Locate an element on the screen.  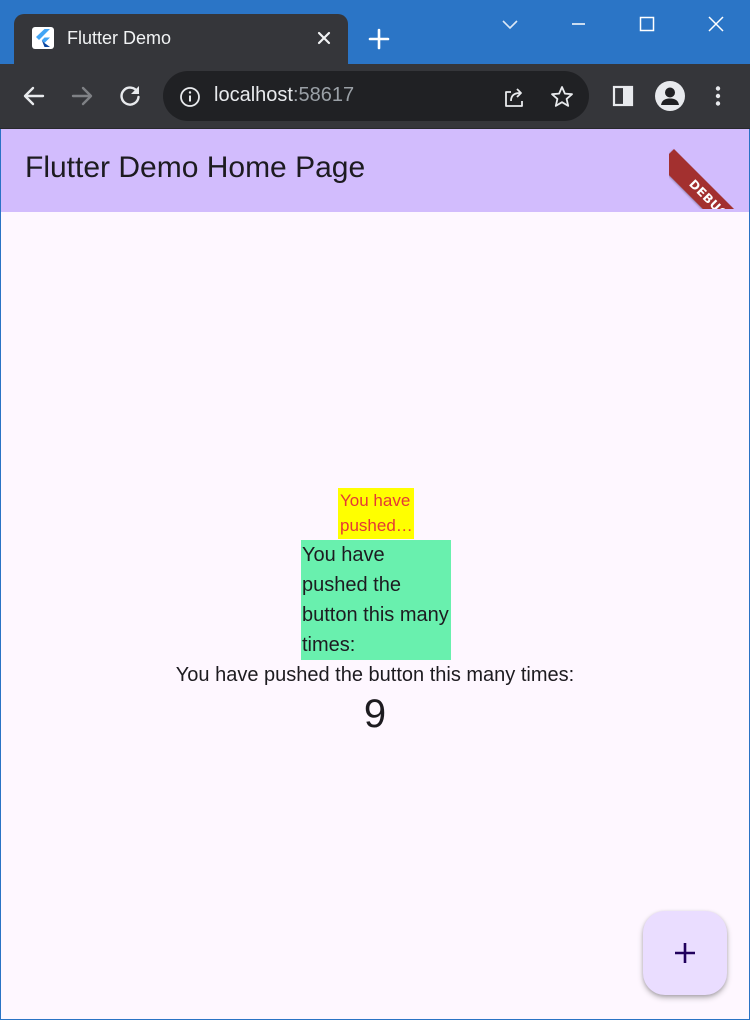
side-panel-icon is located at coordinates (623, 96).